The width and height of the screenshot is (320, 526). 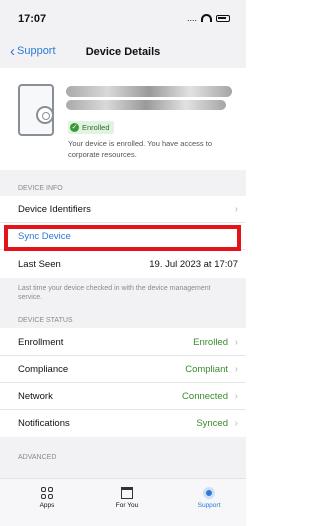 What do you see at coordinates (149, 91) in the screenshot?
I see `redacted-device-name` at bounding box center [149, 91].